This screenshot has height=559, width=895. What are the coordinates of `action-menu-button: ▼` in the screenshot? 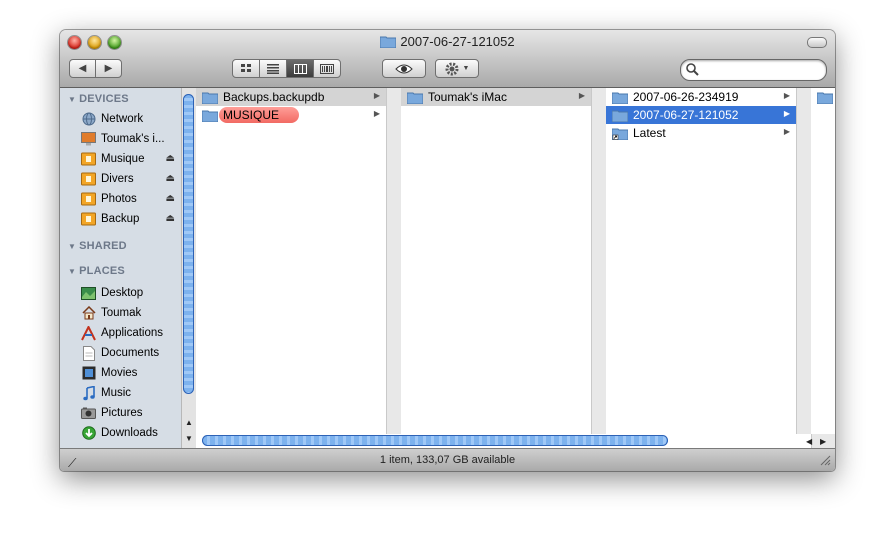 It's located at (457, 68).